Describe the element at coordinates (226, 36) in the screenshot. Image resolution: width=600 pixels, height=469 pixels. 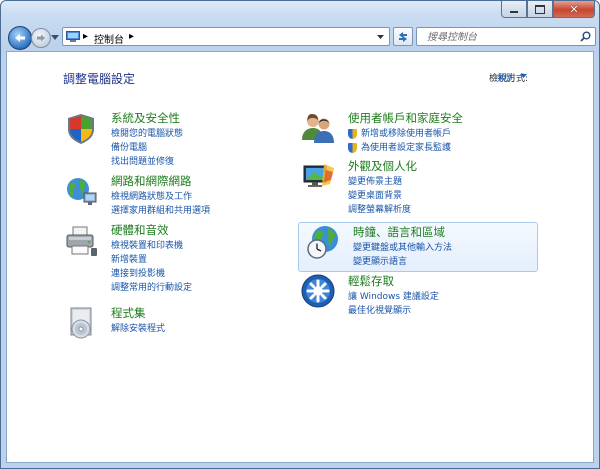
I see `address-bar: ▸ 控制台 ▸` at that location.